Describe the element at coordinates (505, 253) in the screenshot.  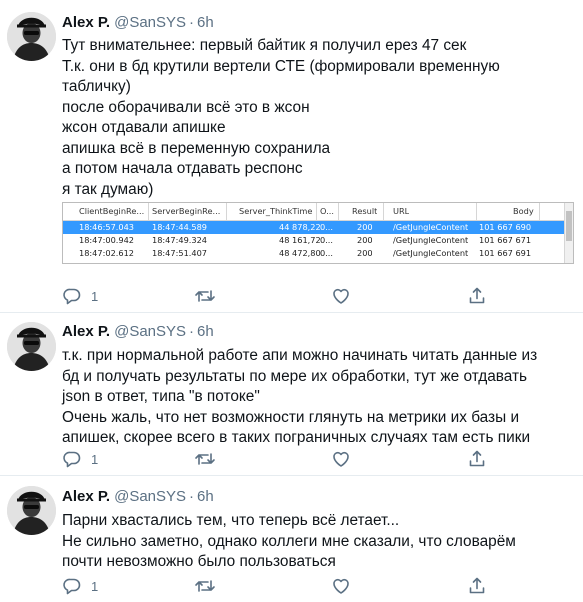
I see `table-cell: 101 667 691` at that location.